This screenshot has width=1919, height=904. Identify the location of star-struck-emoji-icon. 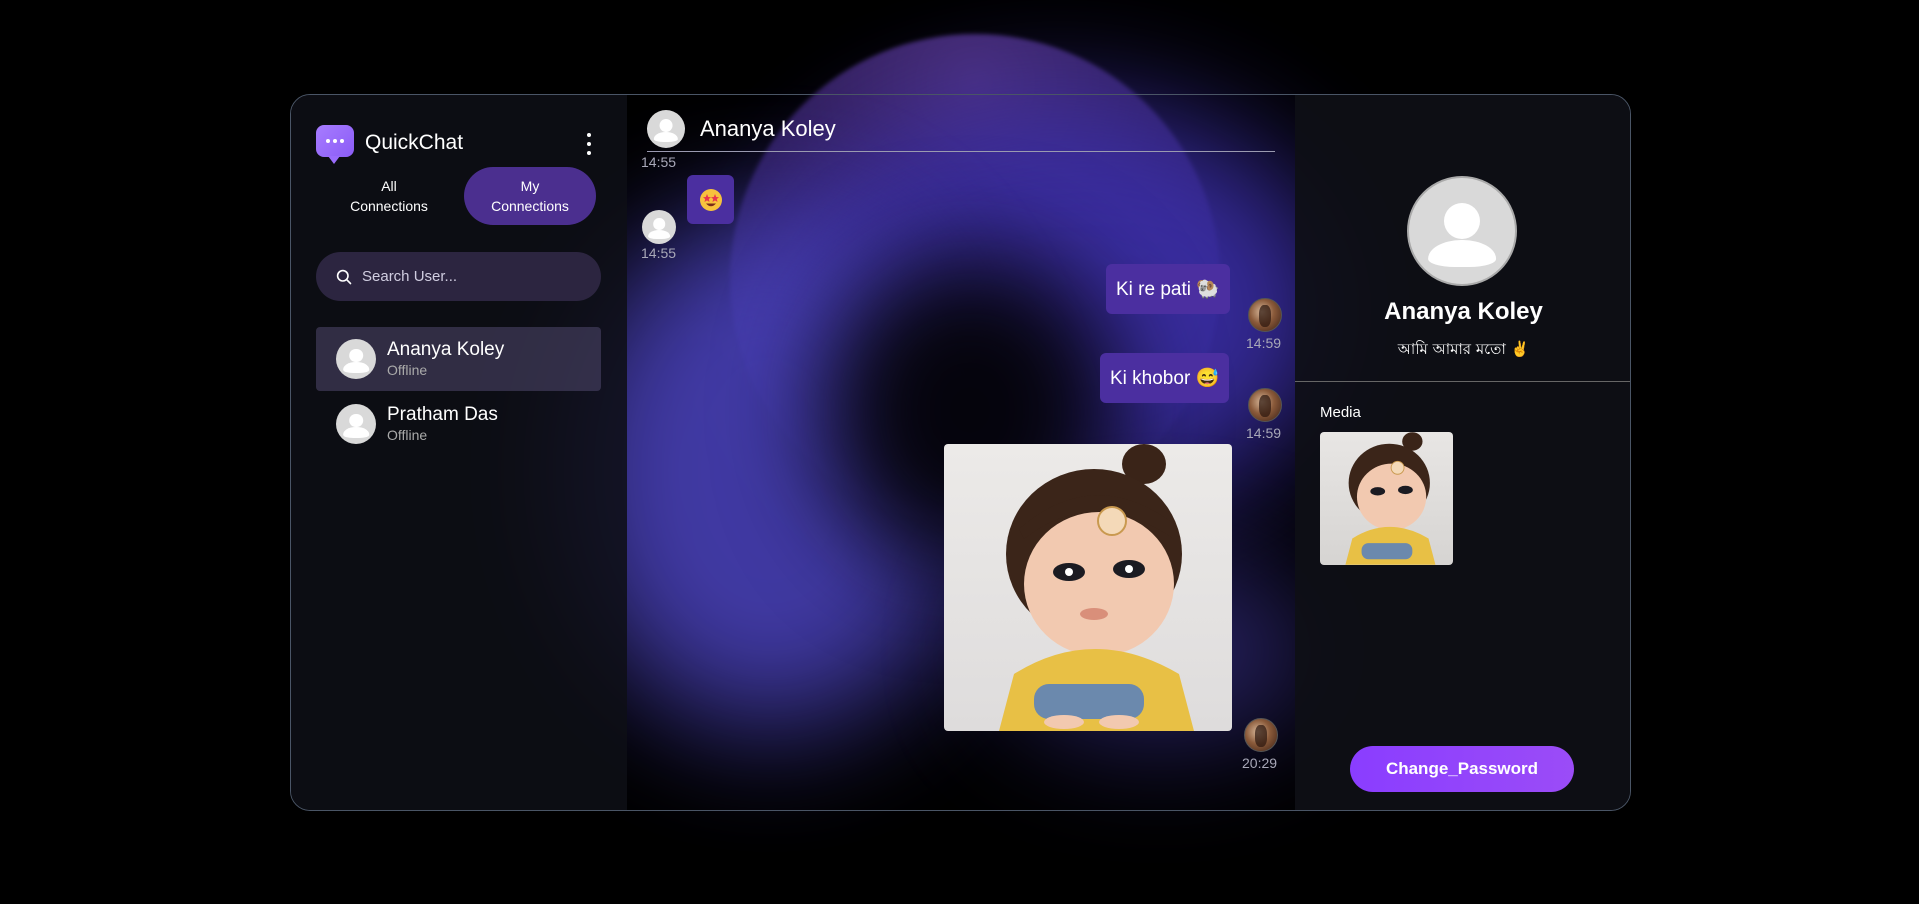
(710, 199).